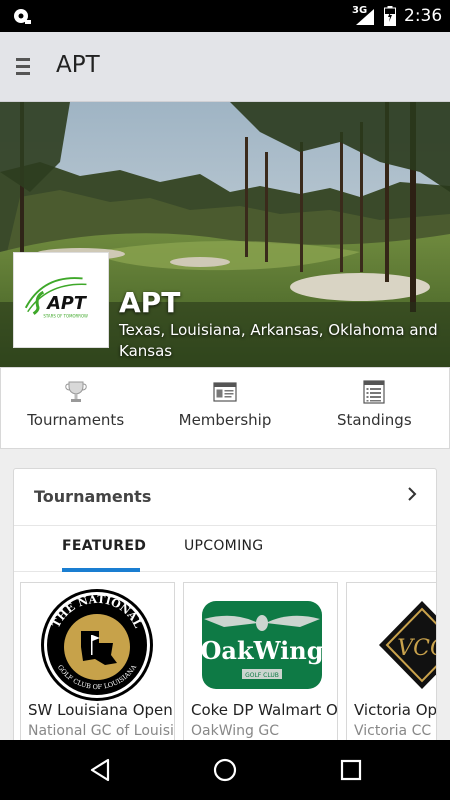 This screenshot has width=450, height=800. Describe the element at coordinates (22, 16) in the screenshot. I see `notification-icon` at that location.